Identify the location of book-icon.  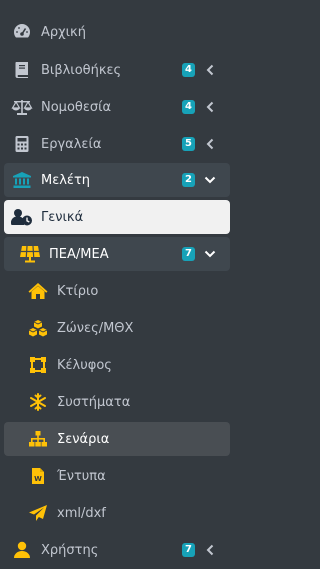
(22, 70).